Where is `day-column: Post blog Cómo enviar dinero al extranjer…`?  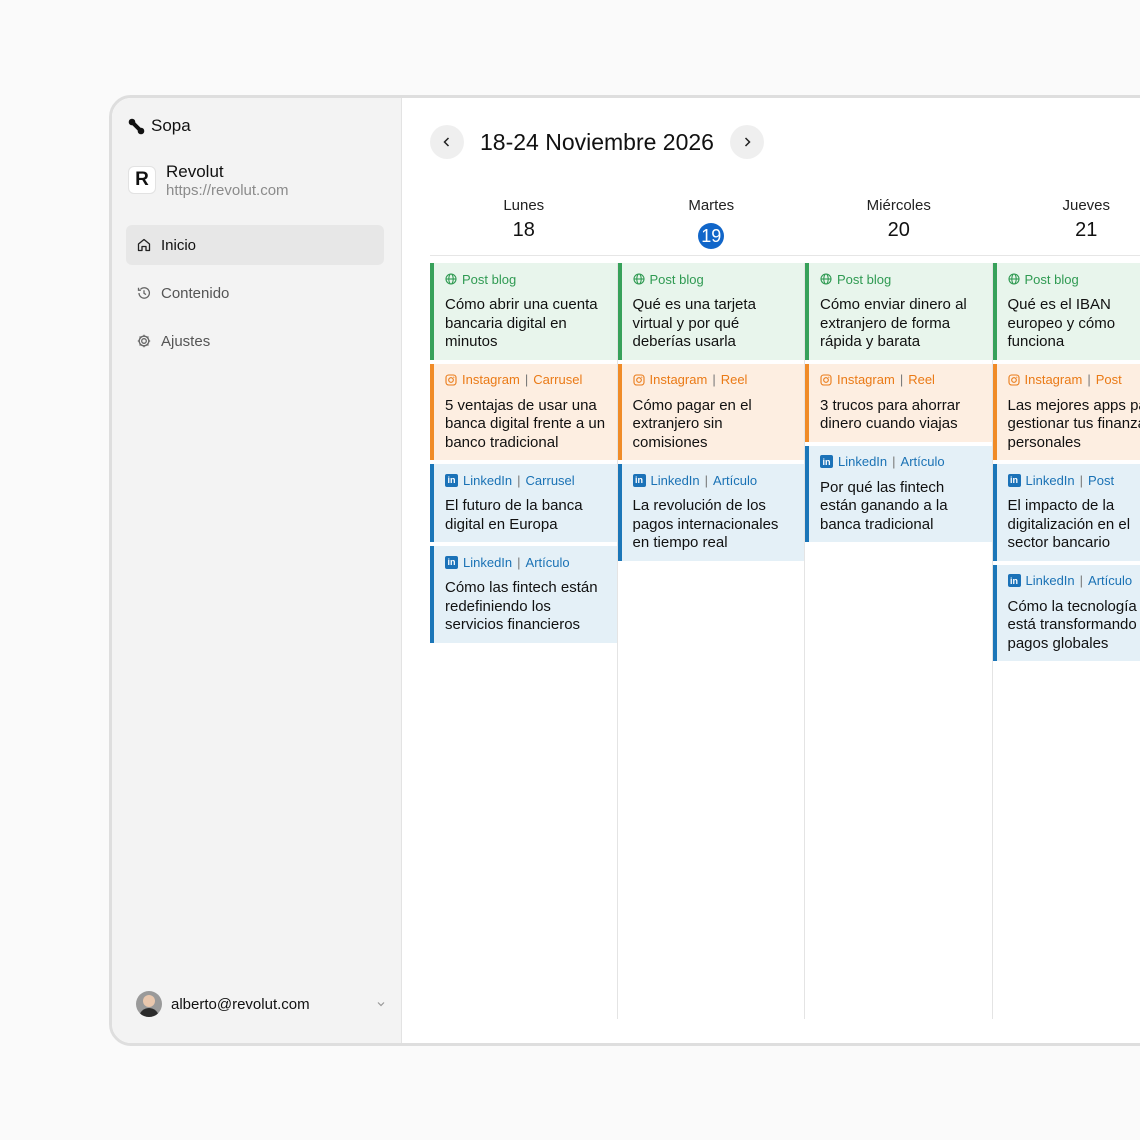
day-column: Post blog Cómo enviar dinero al extranjer… is located at coordinates (899, 641).